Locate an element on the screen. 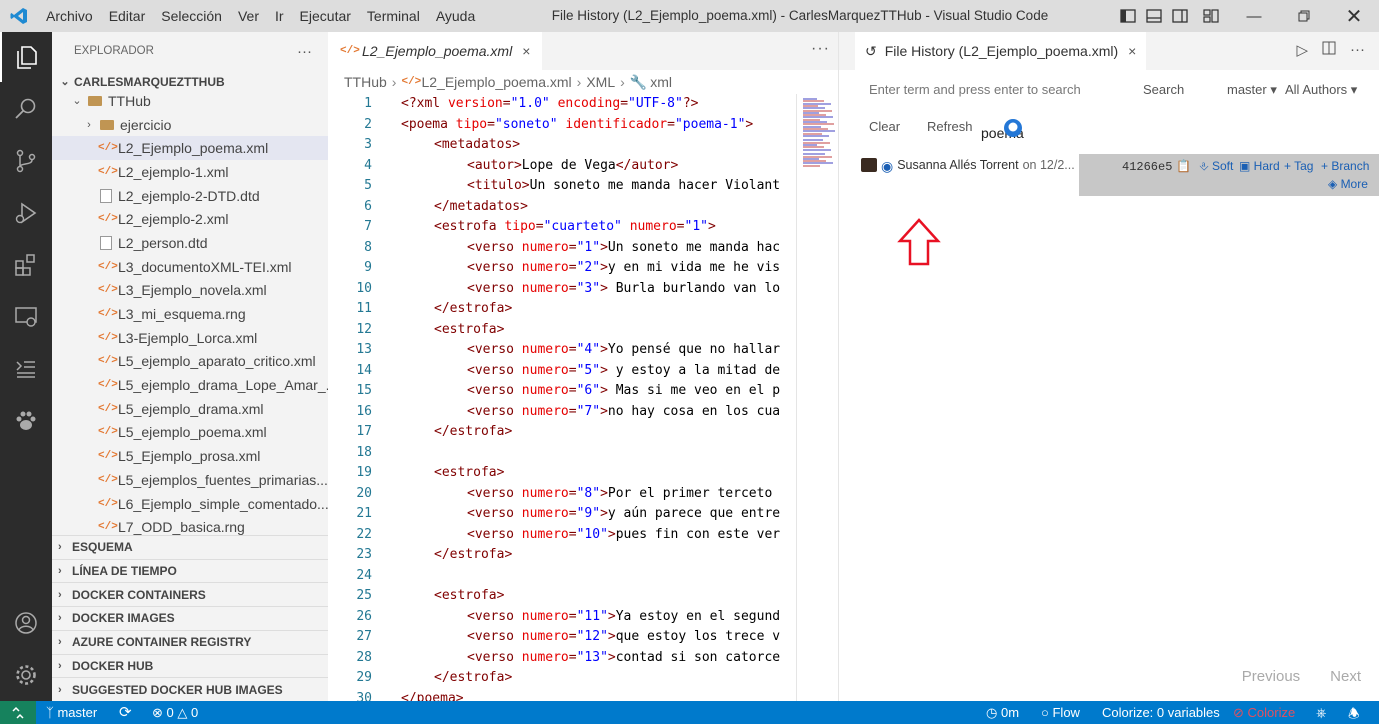 The width and height of the screenshot is (1379, 724). accounts-icon is located at coordinates (26, 623).